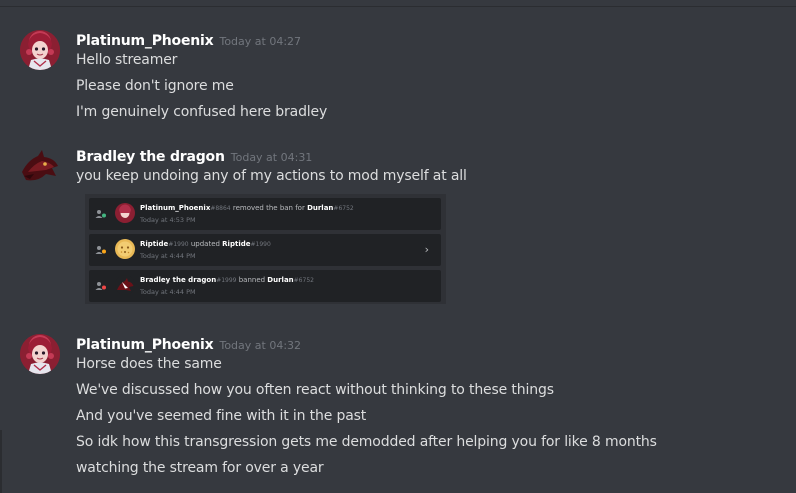 Image resolution: width=796 pixels, height=493 pixels. What do you see at coordinates (200, 468) in the screenshot?
I see `message-line: watching the stream for over a year` at bounding box center [200, 468].